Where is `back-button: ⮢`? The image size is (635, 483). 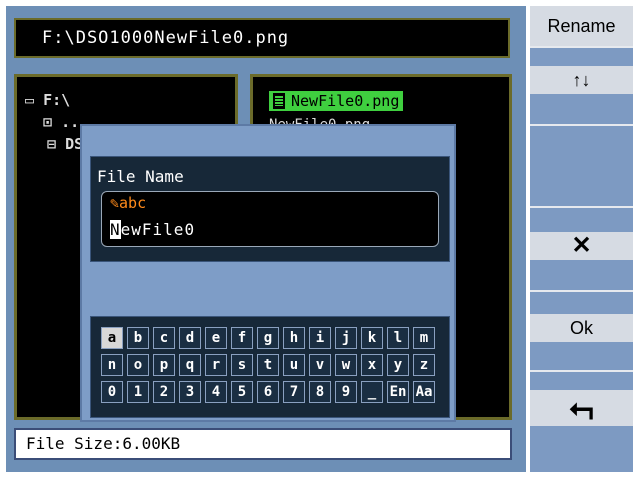
back-button: ⮢ is located at coordinates (581, 408).